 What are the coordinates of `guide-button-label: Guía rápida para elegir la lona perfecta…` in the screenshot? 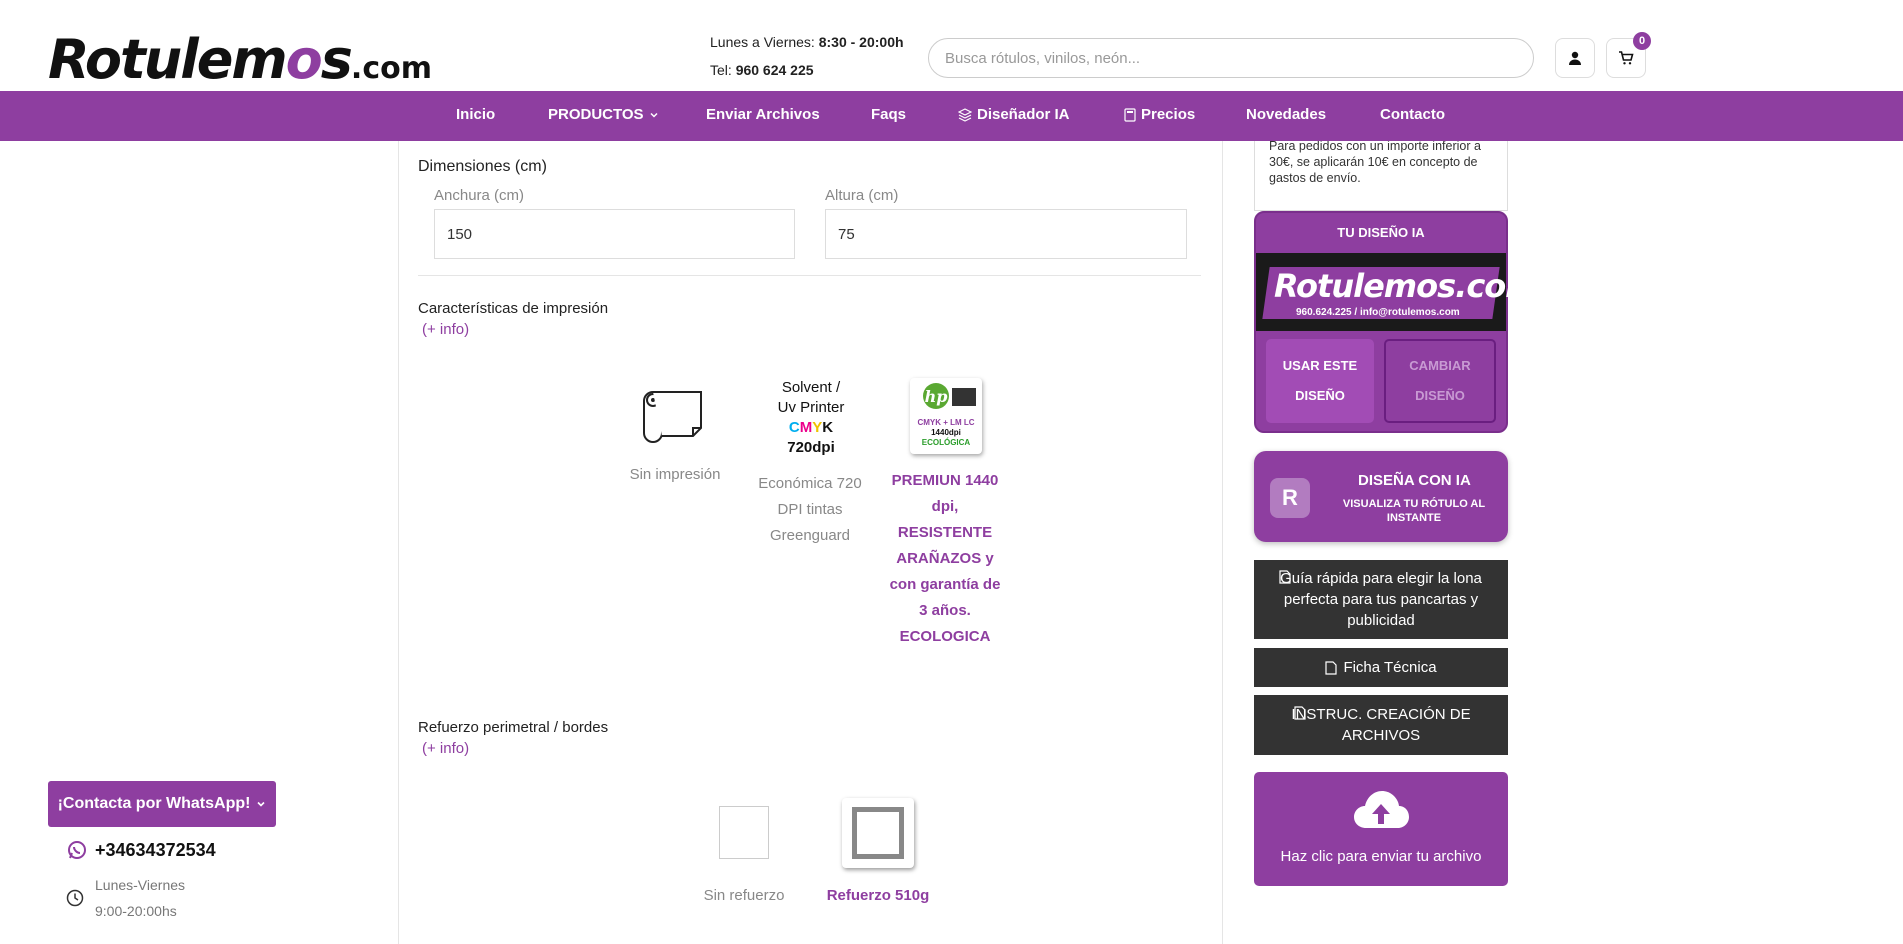 It's located at (1381, 599).